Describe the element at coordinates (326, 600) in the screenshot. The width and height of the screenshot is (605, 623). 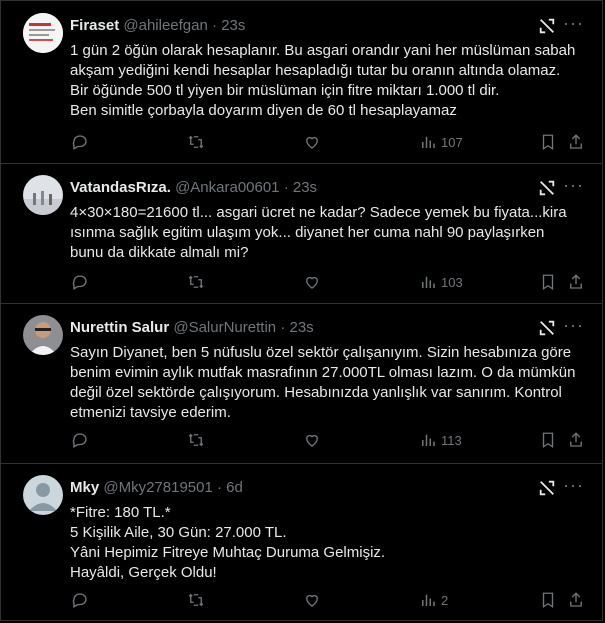
I see `action-bar: 2` at that location.